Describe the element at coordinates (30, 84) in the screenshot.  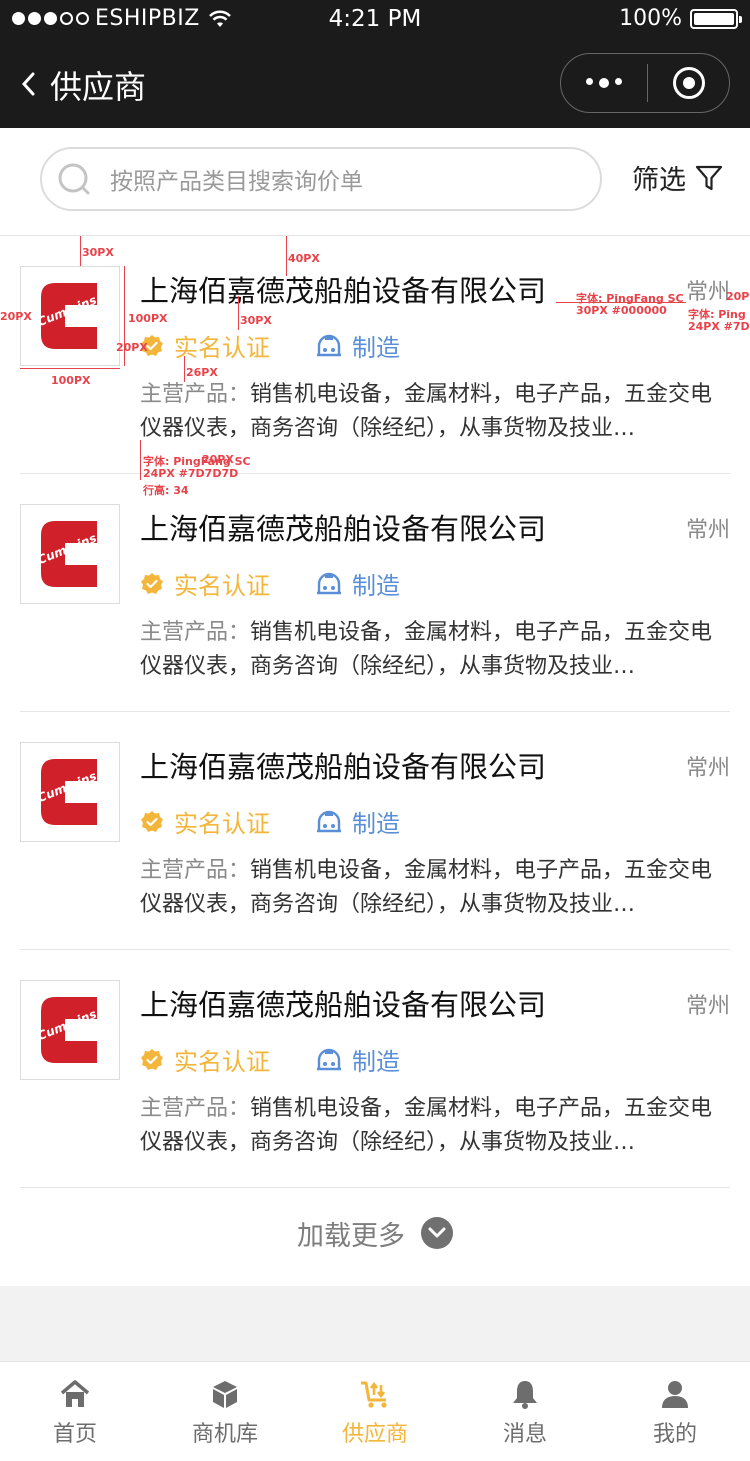
I see `back-icon` at that location.